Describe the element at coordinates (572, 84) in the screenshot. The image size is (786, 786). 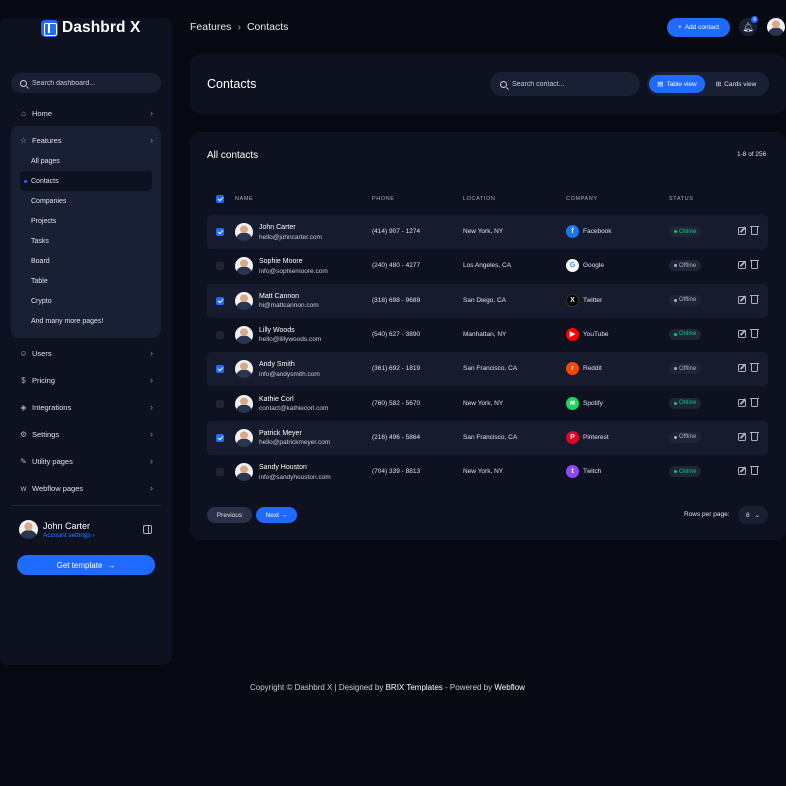
I see `contact-search-input` at that location.